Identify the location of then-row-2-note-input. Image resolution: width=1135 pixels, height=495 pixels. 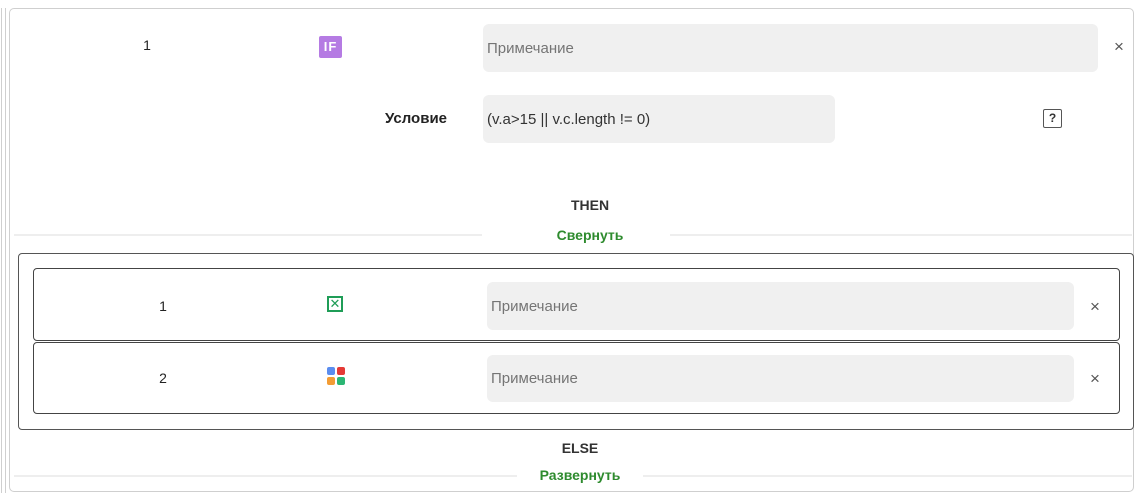
(780, 378).